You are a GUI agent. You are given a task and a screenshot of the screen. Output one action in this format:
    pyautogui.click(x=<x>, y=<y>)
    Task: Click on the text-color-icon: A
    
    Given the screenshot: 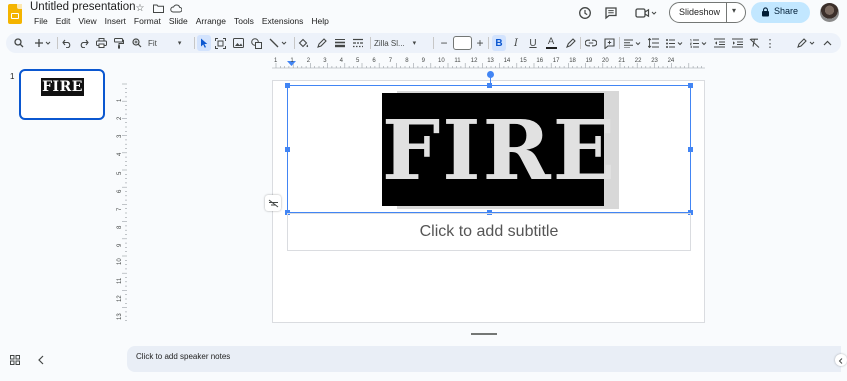 What is the action you would take?
    pyautogui.click(x=551, y=43)
    